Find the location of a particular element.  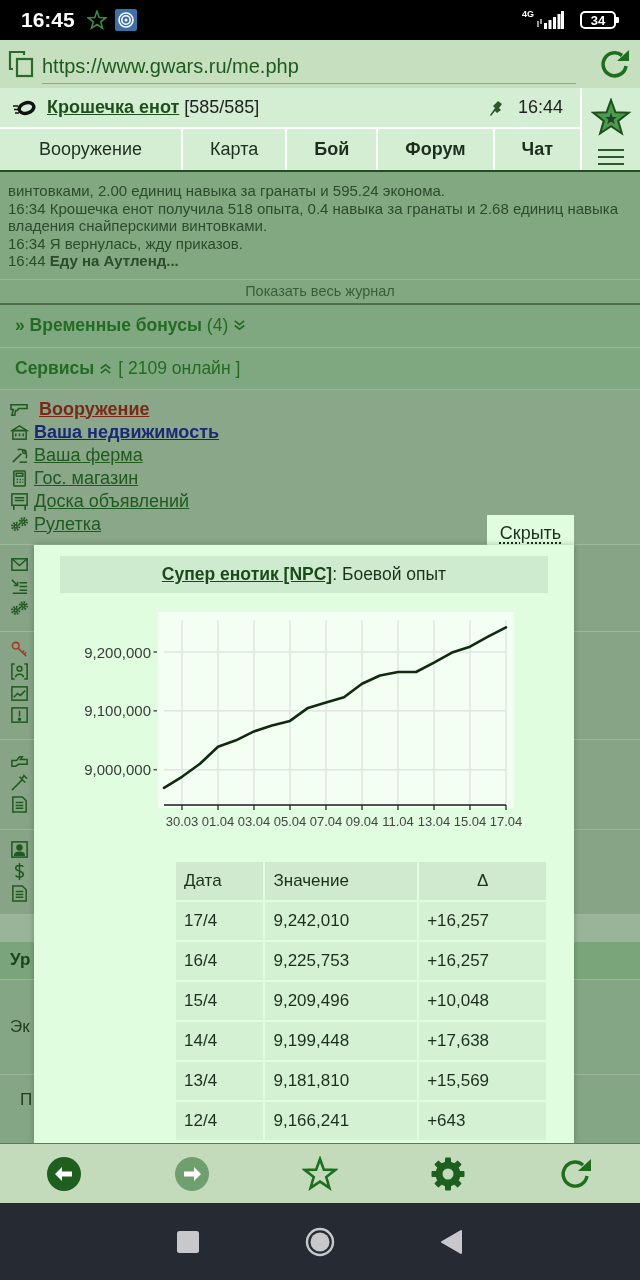

double-chevron-down-icon is located at coordinates (240, 325).